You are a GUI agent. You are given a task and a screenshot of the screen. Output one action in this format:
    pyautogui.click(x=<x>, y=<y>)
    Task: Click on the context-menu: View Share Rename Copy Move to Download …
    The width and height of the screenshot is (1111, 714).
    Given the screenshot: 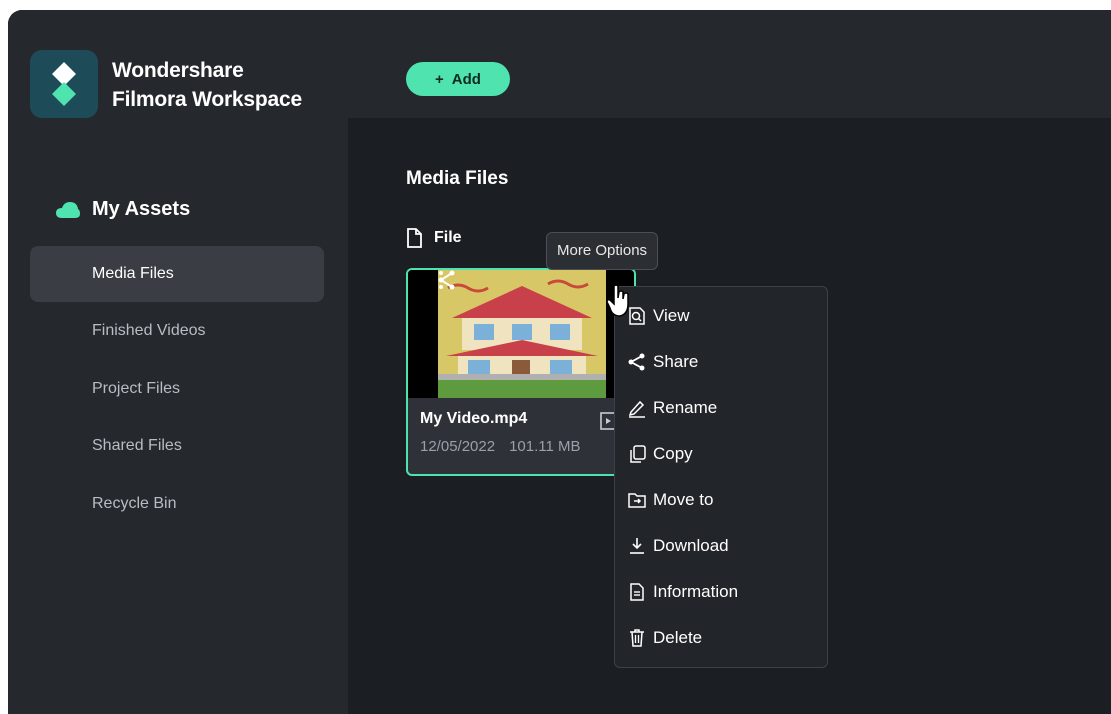 What is the action you would take?
    pyautogui.click(x=721, y=477)
    